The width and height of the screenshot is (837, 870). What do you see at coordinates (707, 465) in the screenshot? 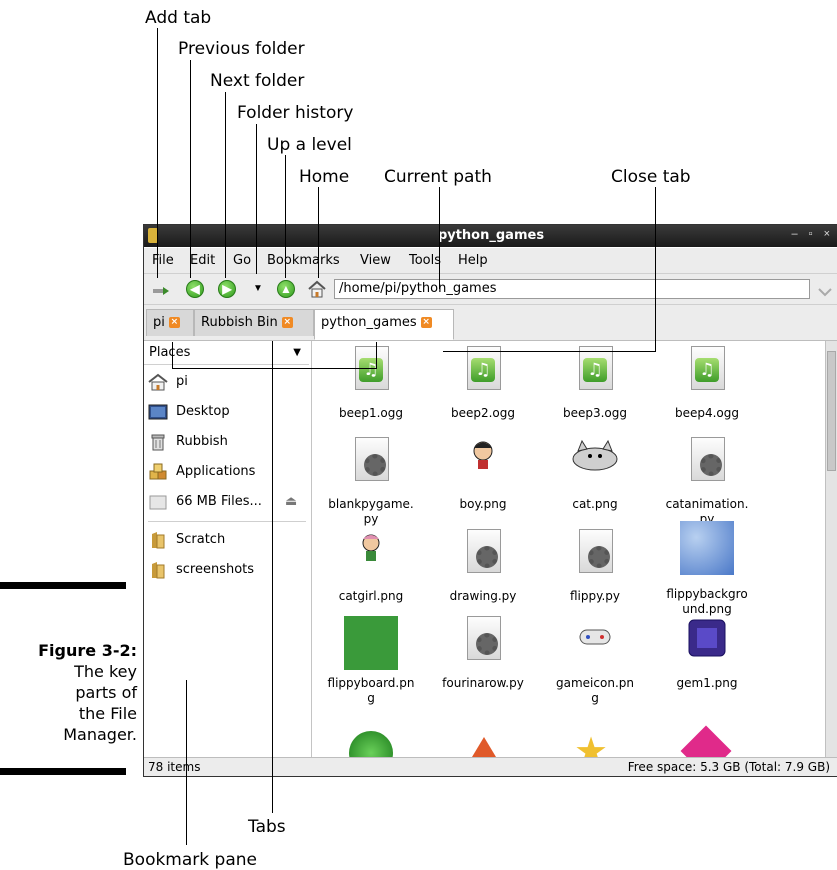
I see `script-file-icon` at bounding box center [707, 465].